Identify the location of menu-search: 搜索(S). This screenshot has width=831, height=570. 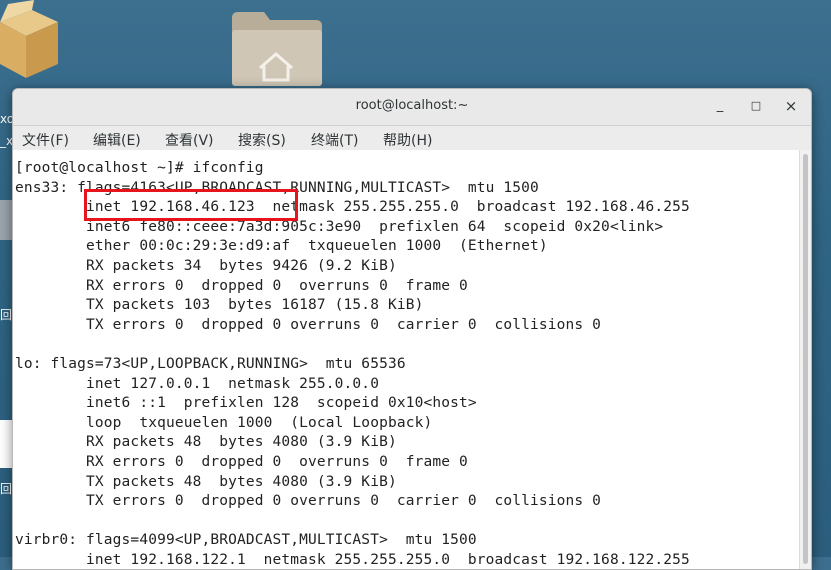
(262, 140).